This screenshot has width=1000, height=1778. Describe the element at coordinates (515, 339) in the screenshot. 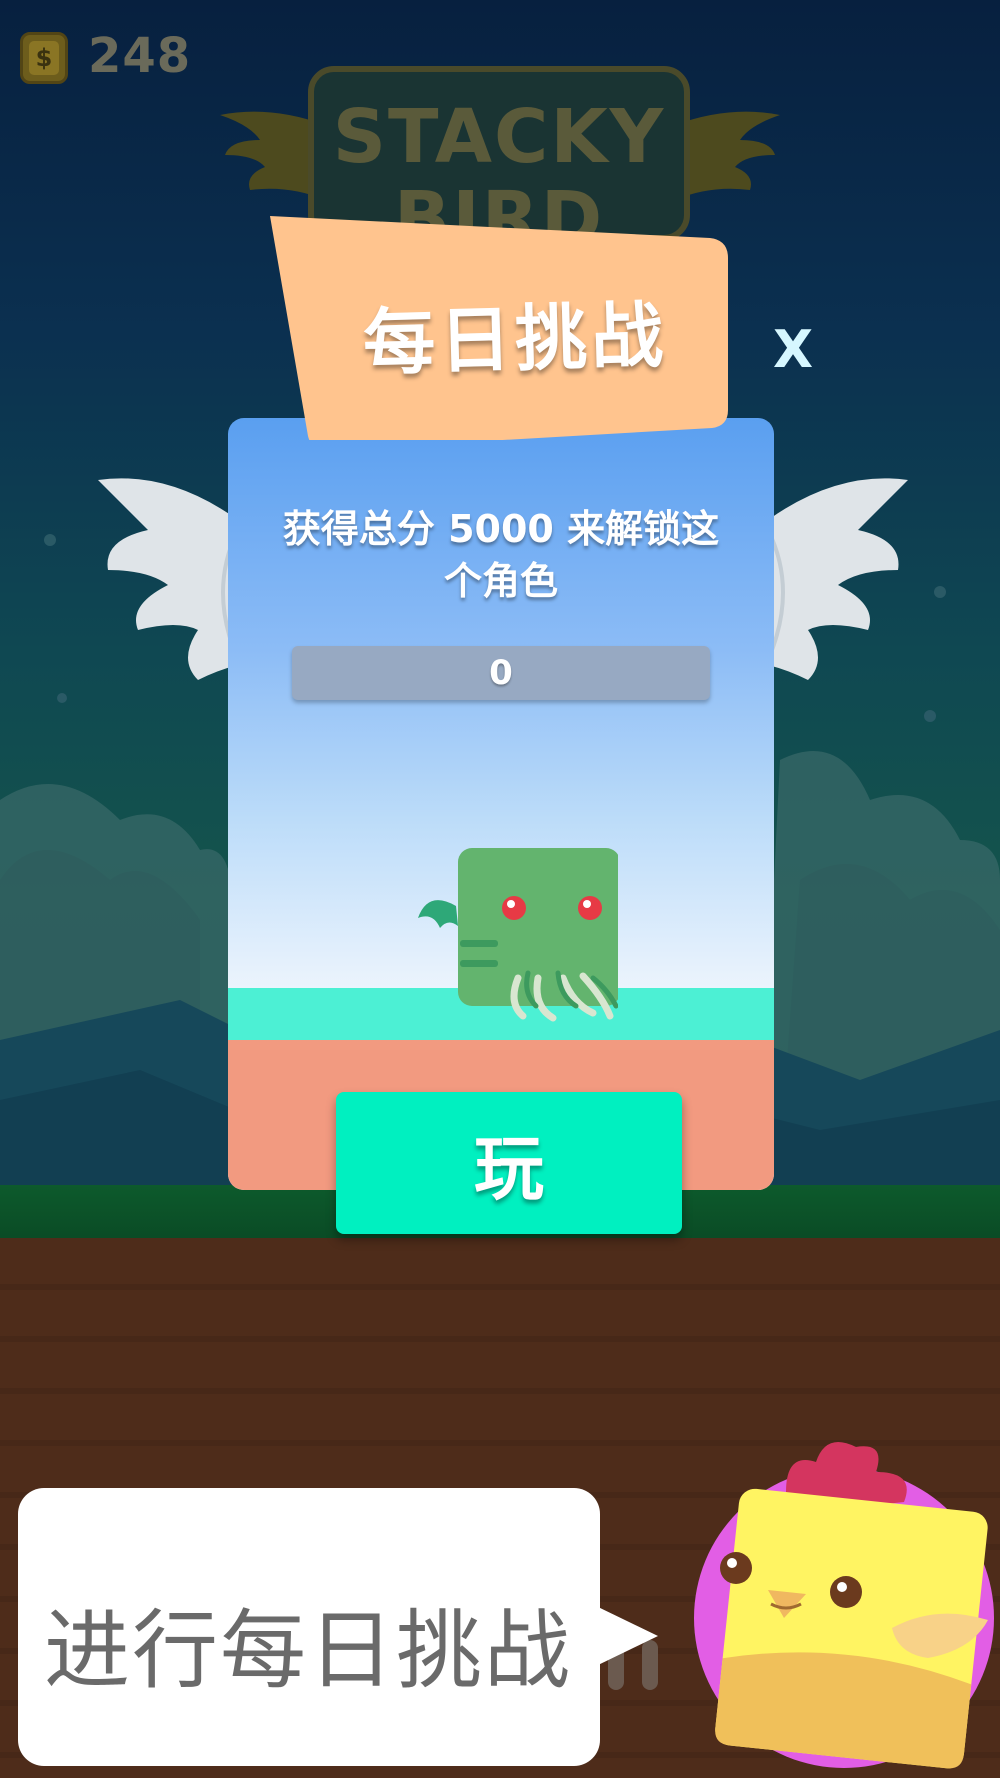

I see `dialog-title: 每日挑战` at that location.